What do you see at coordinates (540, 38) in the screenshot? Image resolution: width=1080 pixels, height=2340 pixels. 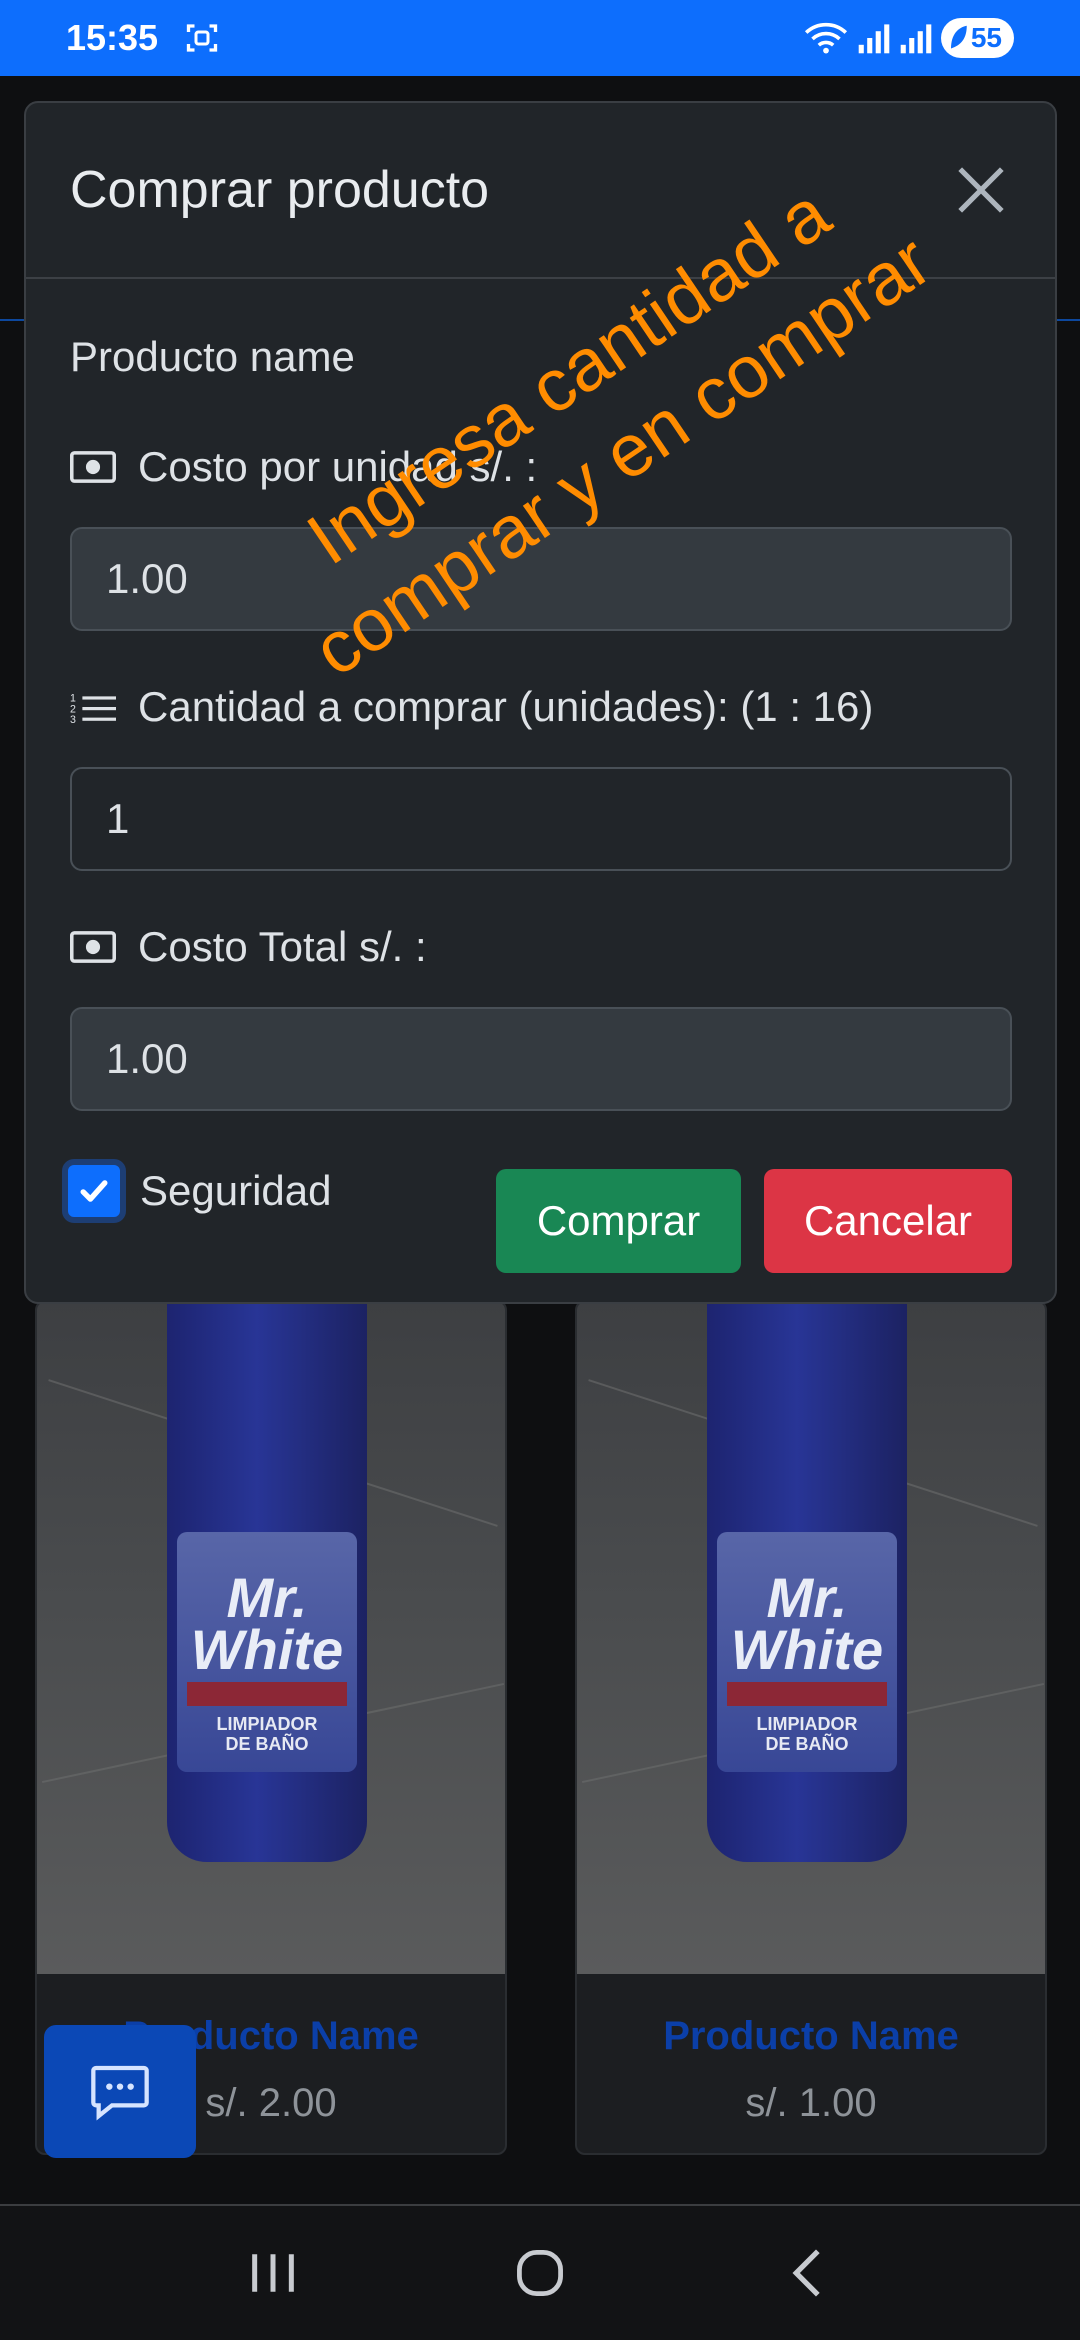 I see `status-bar: 15:35 55` at bounding box center [540, 38].